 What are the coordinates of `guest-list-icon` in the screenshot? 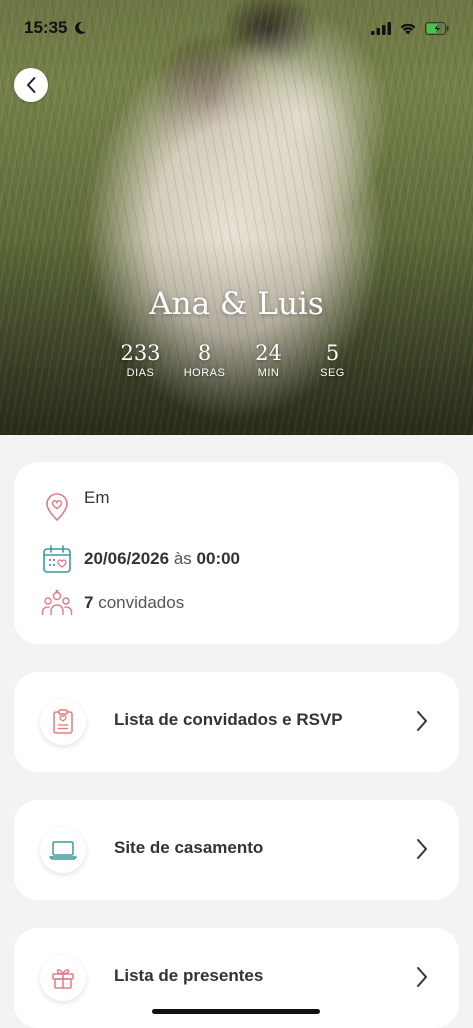 It's located at (63, 722).